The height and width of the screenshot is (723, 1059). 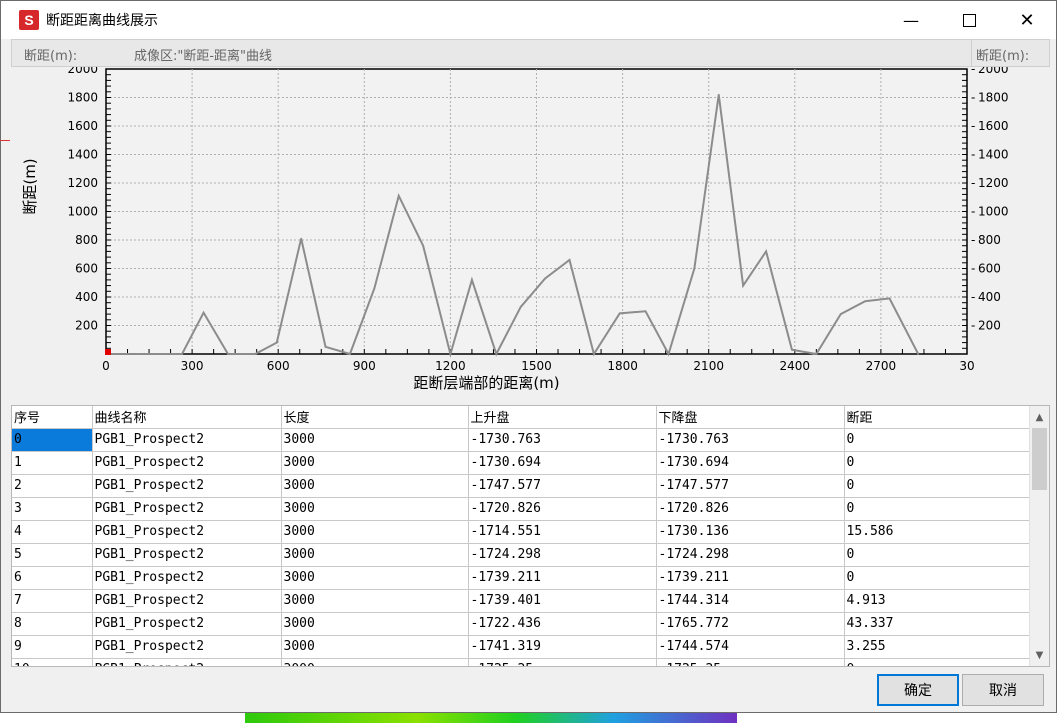 I want to click on ok-button: 确定, so click(x=918, y=690).